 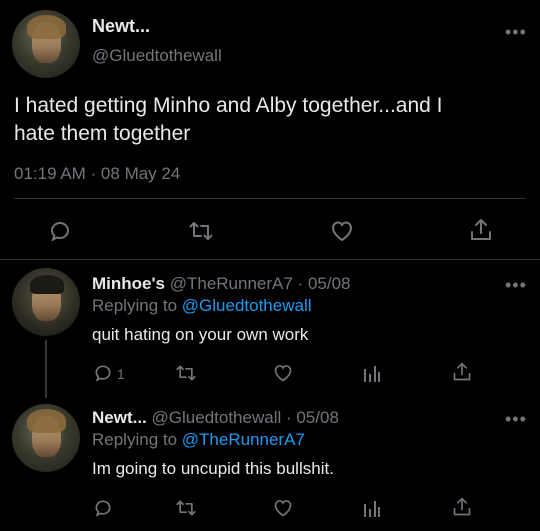 What do you see at coordinates (128, 283) in the screenshot?
I see `display-name: Minhoe's` at bounding box center [128, 283].